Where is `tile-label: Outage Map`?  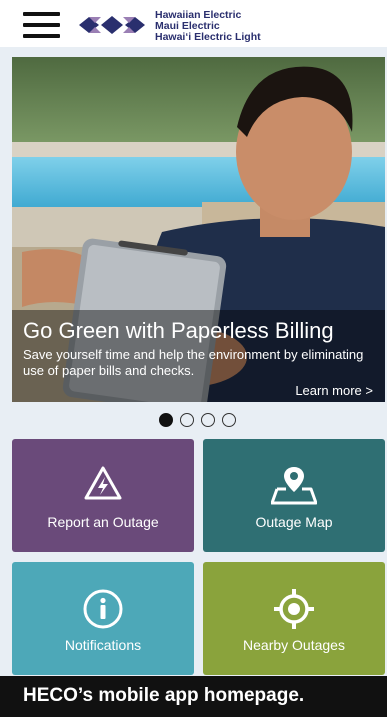
tile-label: Outage Map is located at coordinates (294, 522).